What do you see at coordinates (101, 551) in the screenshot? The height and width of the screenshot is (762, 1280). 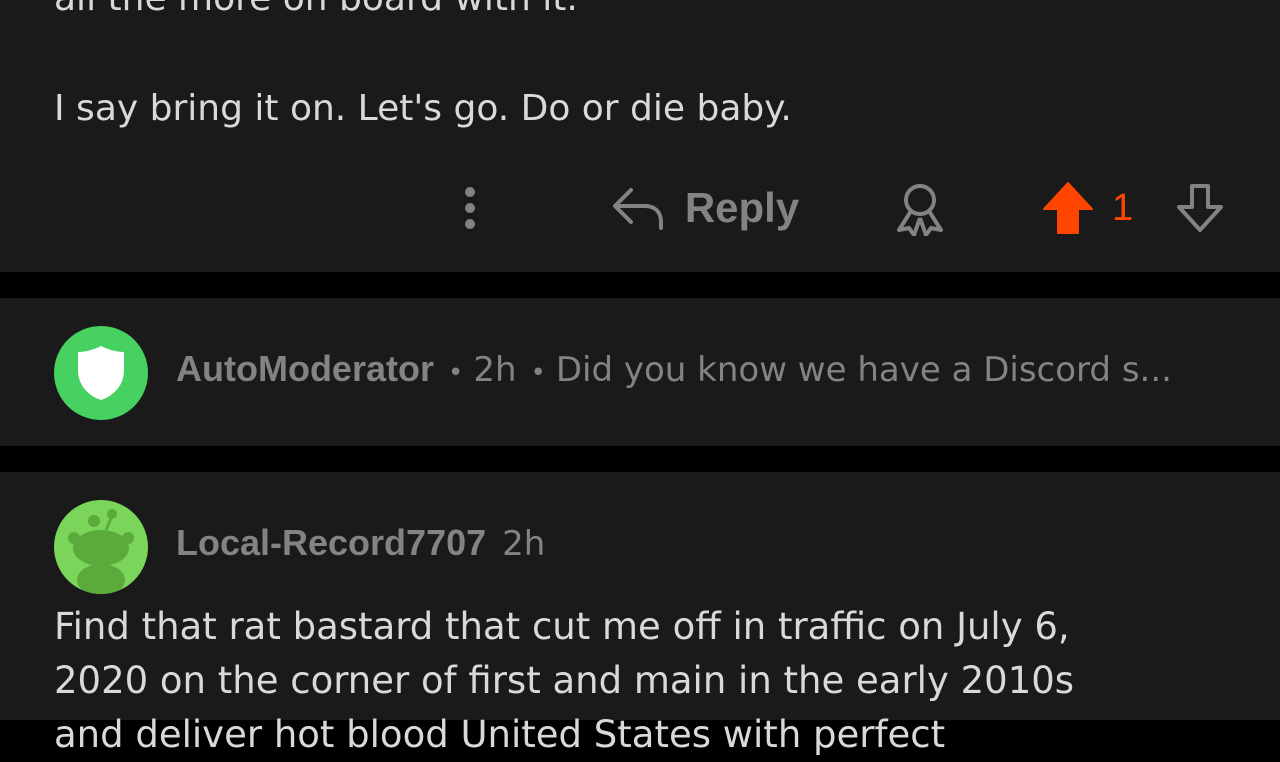 I see `snoo-avatar-icon` at bounding box center [101, 551].